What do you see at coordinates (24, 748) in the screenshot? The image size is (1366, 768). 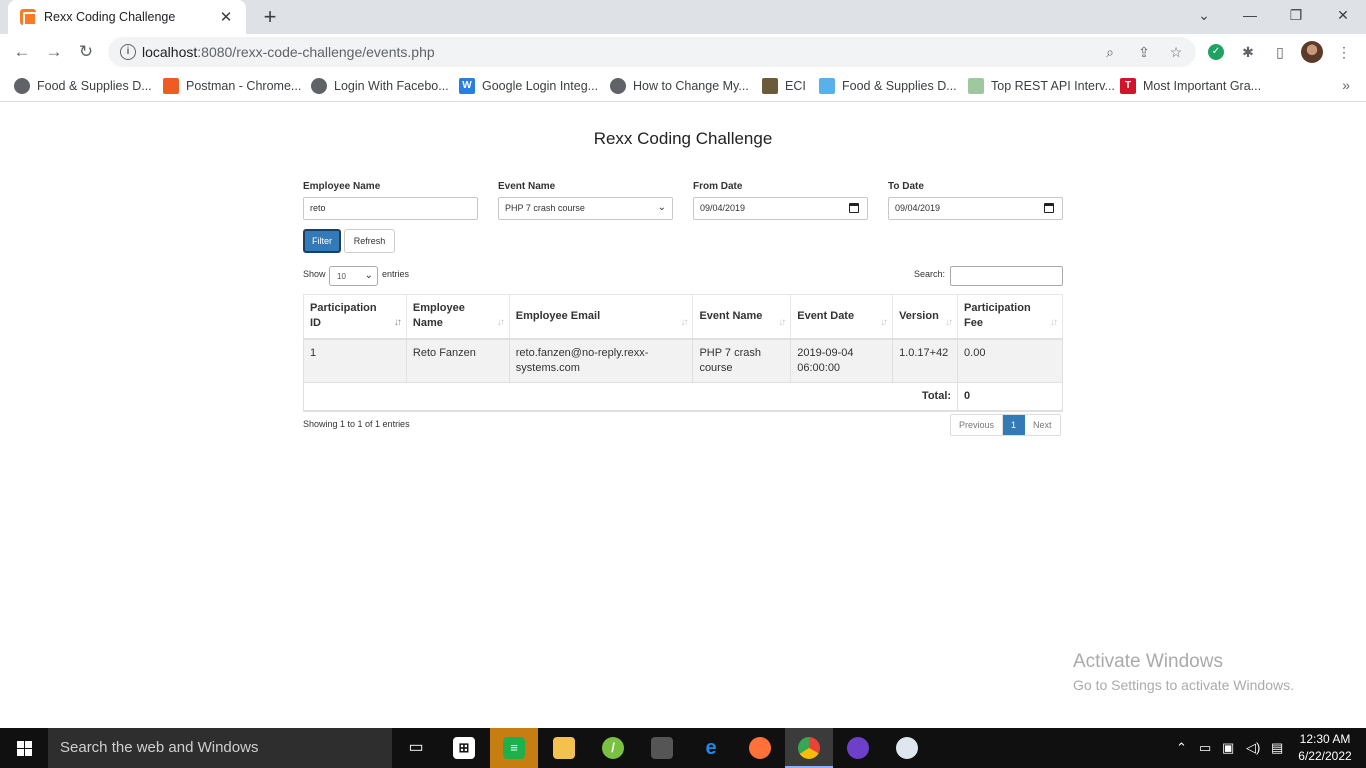 I see `start-button` at bounding box center [24, 748].